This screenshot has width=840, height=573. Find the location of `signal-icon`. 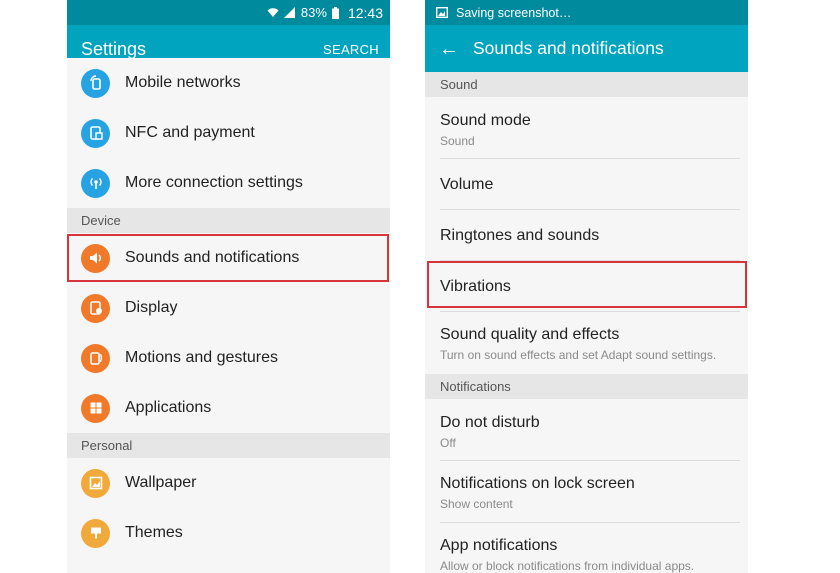

signal-icon is located at coordinates (289, 12).